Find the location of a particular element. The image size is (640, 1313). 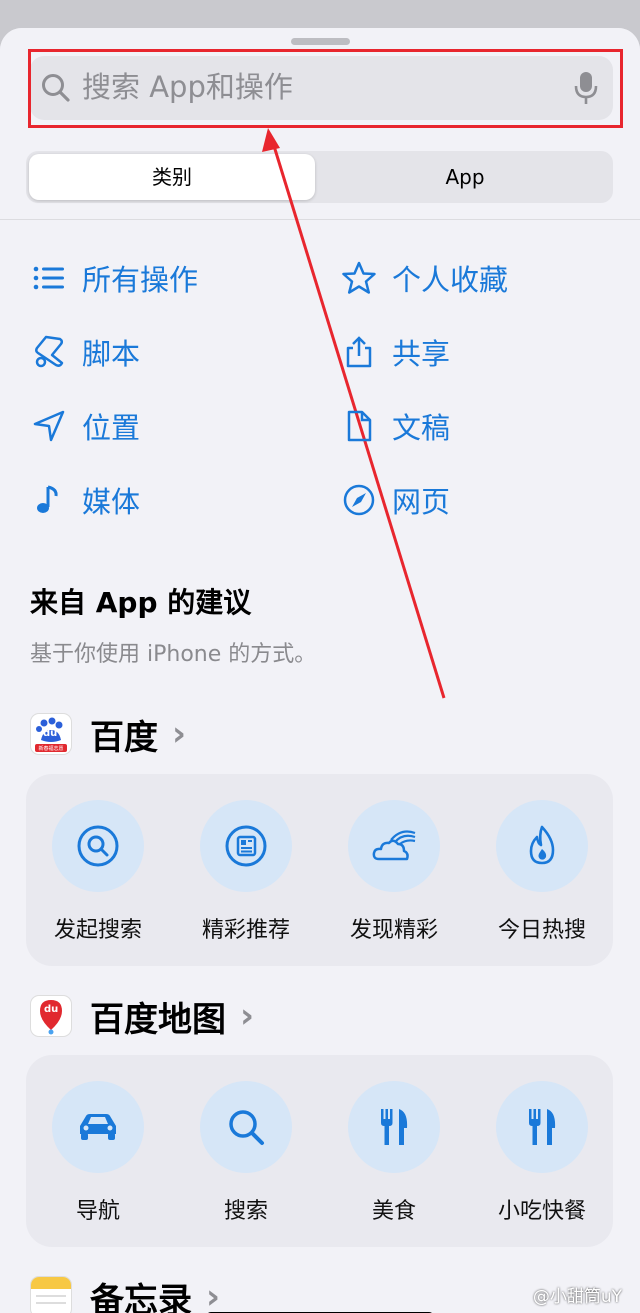

category-label: 共享 is located at coordinates (421, 354).